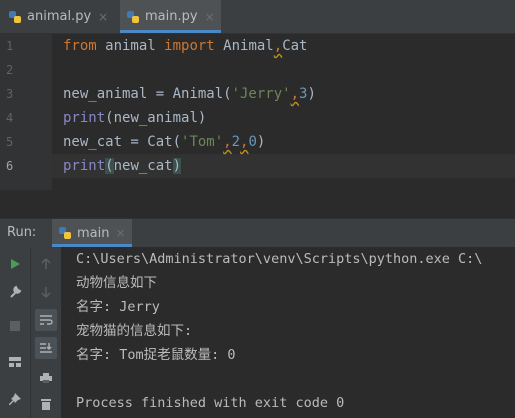 The image size is (515, 418). I want to click on console-line: 名字: Tom捉老鼠数量: 0, so click(156, 355).